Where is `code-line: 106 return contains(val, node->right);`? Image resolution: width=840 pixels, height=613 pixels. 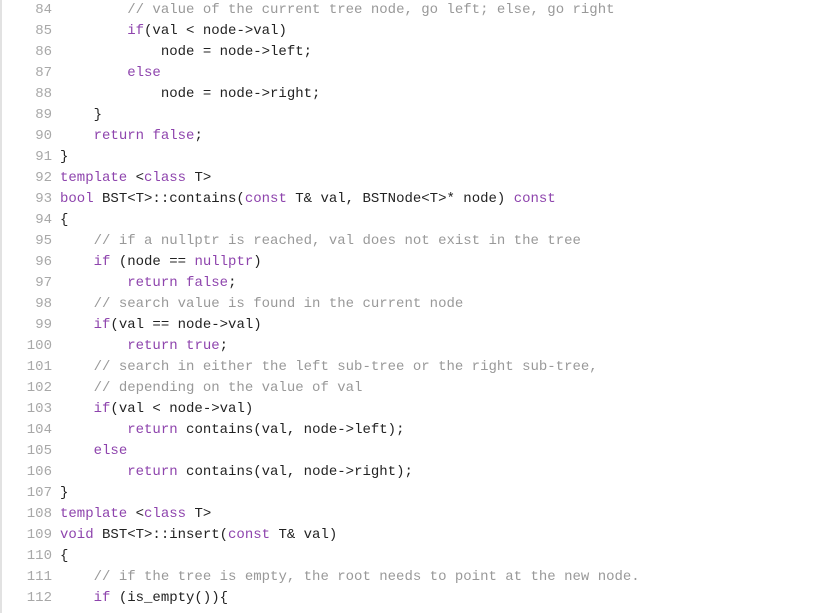 code-line: 106 return contains(val, node->right); is located at coordinates (321, 472).